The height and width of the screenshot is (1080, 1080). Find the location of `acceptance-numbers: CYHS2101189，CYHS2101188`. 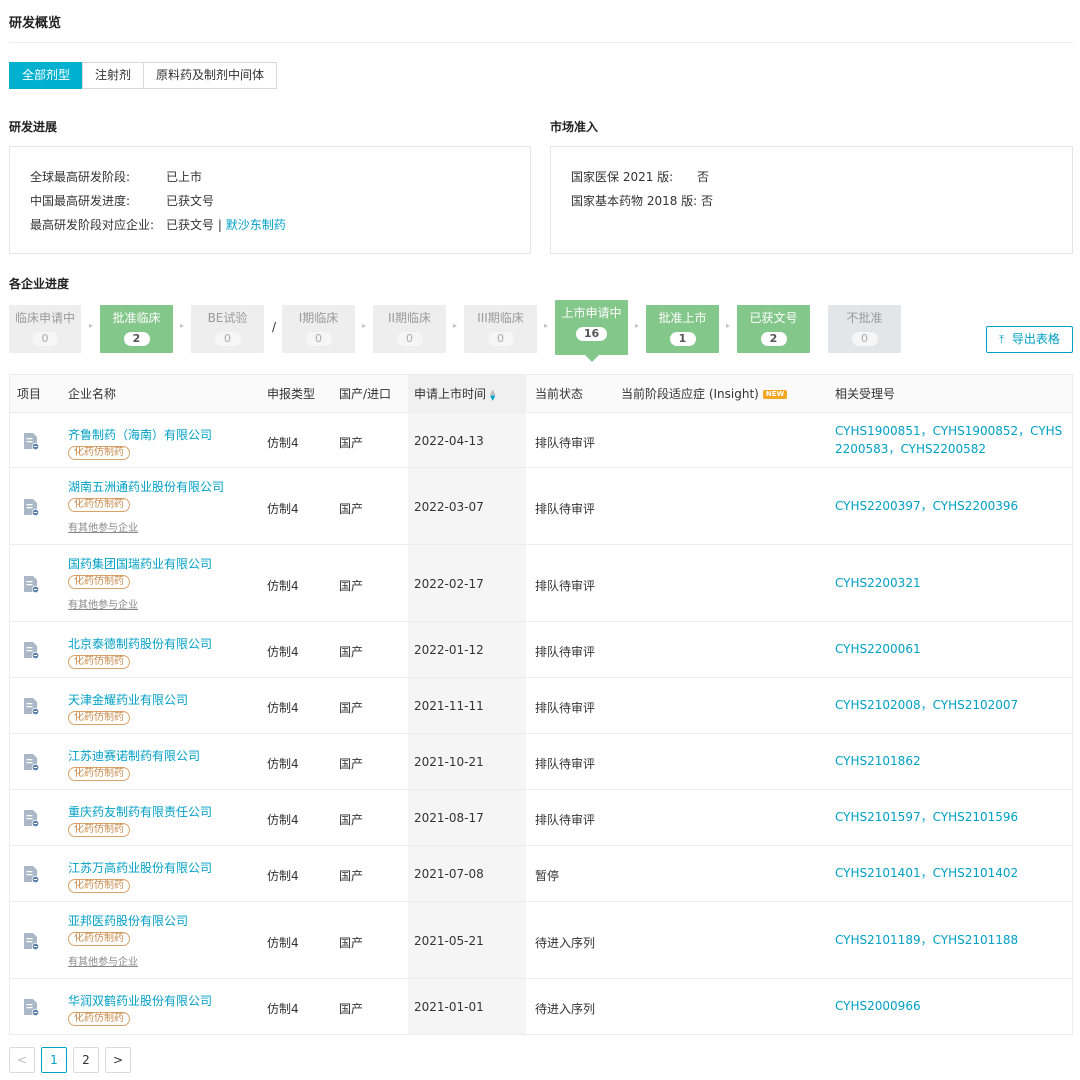

acceptance-numbers: CYHS2101189，CYHS2101188 is located at coordinates (951, 940).